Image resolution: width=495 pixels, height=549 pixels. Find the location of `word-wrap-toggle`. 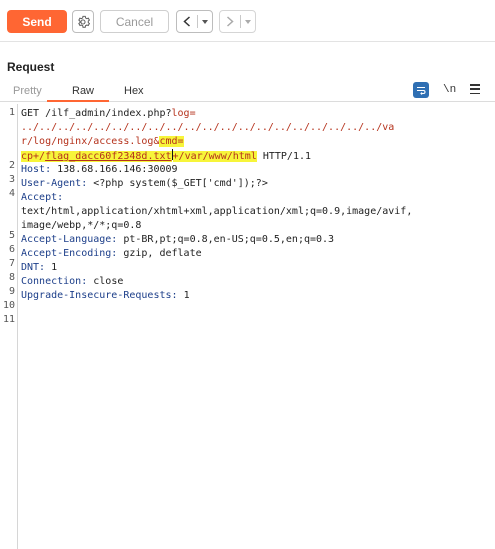

word-wrap-toggle is located at coordinates (421, 90).